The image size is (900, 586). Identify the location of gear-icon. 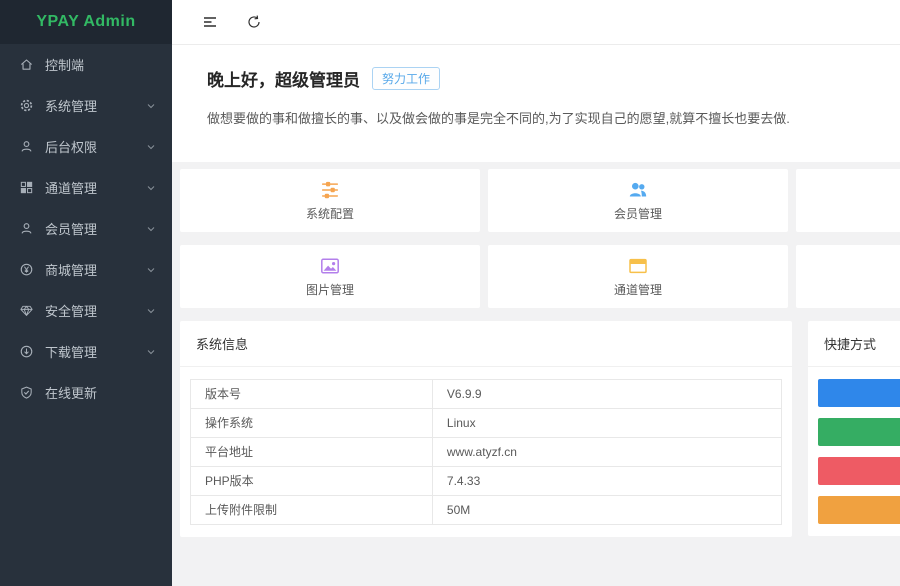
(26, 105).